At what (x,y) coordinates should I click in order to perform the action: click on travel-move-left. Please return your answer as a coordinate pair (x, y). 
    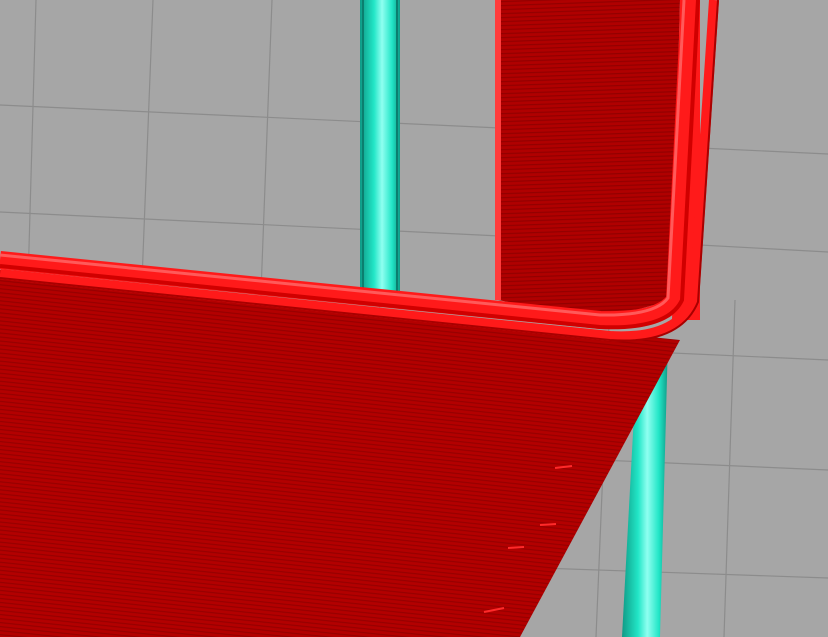
    Looking at the image, I should click on (380, 150).